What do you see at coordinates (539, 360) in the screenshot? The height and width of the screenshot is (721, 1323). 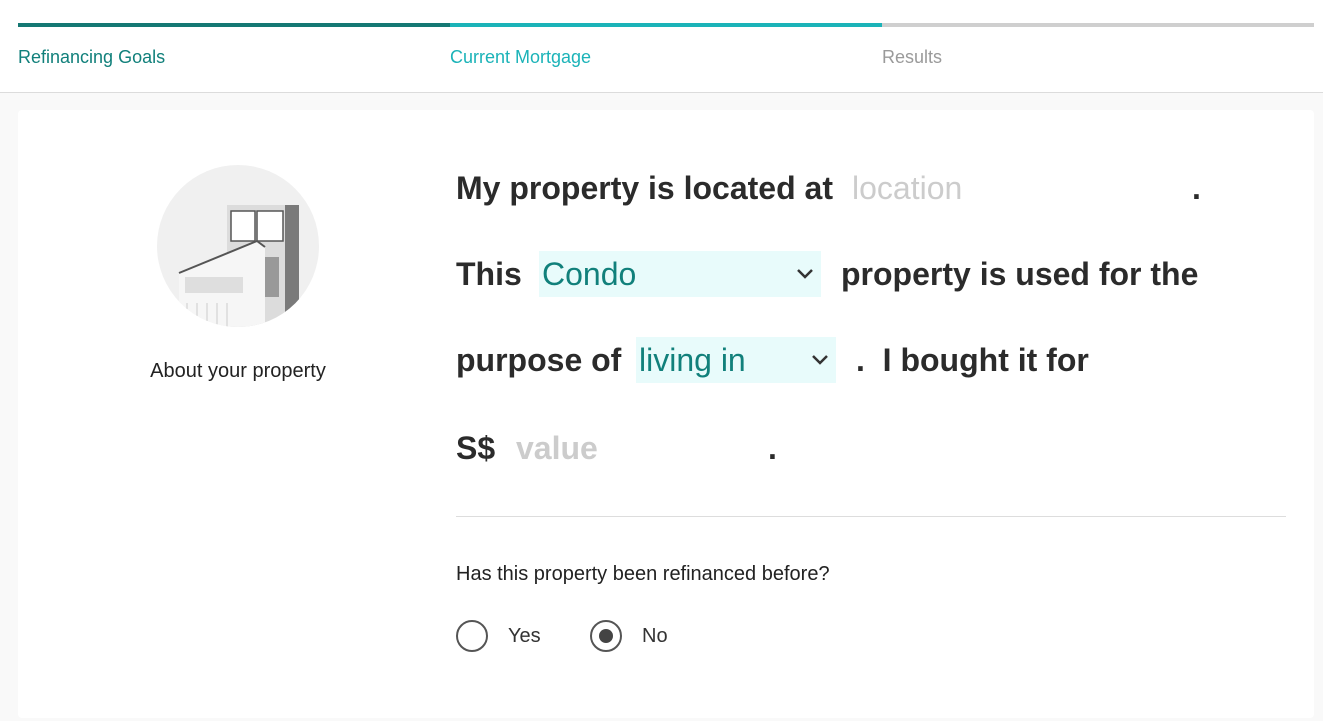 I see `purpose-prefix: purpose of` at bounding box center [539, 360].